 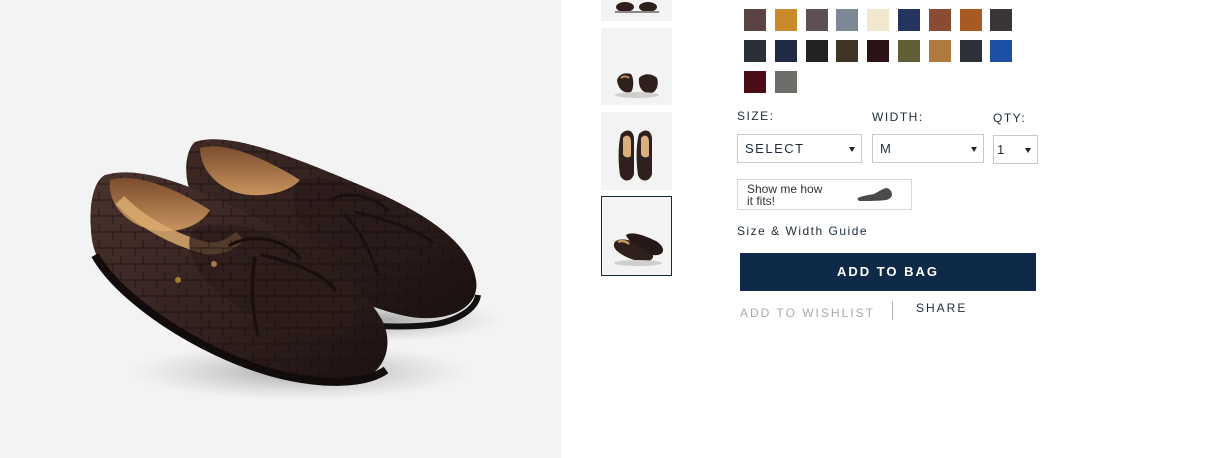 What do you see at coordinates (874, 194) in the screenshot?
I see `shoe-icon` at bounding box center [874, 194].